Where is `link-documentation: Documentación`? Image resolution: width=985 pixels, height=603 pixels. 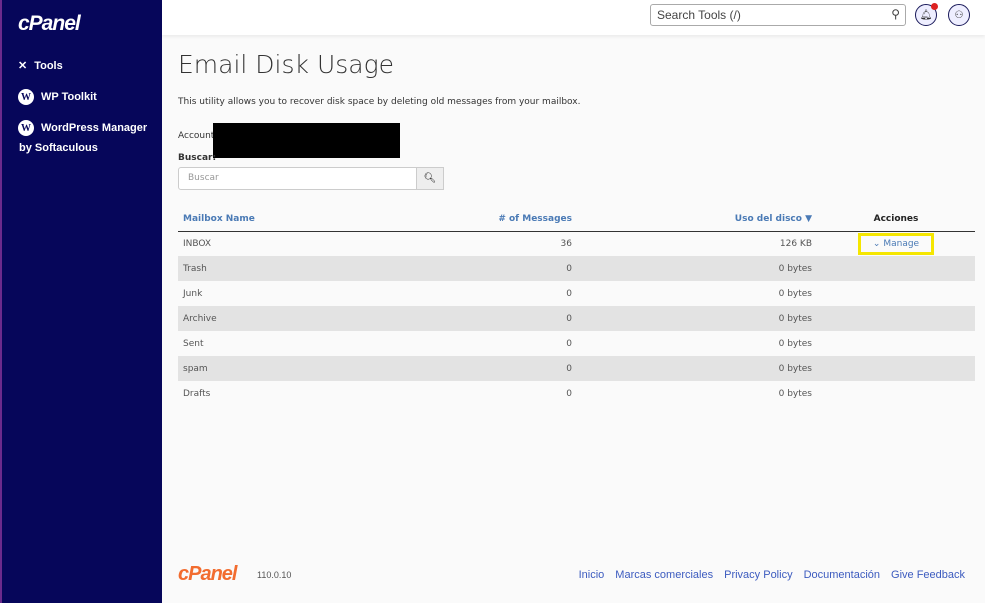
link-documentation: Documentación is located at coordinates (842, 575).